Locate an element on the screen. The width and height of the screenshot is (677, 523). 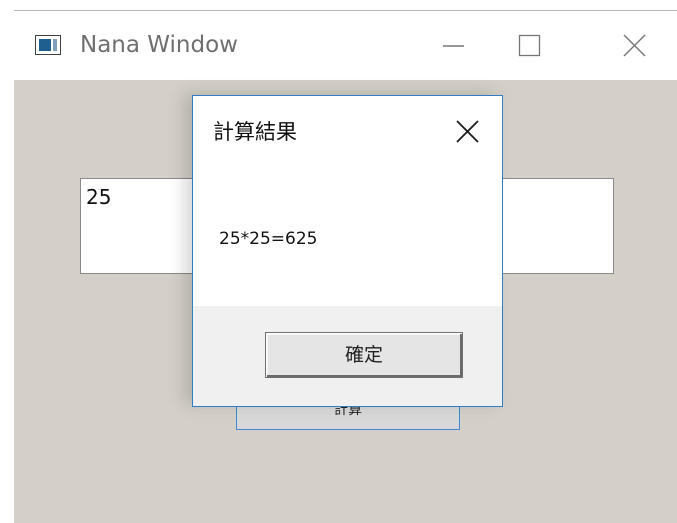
dialog-close-button is located at coordinates (468, 132).